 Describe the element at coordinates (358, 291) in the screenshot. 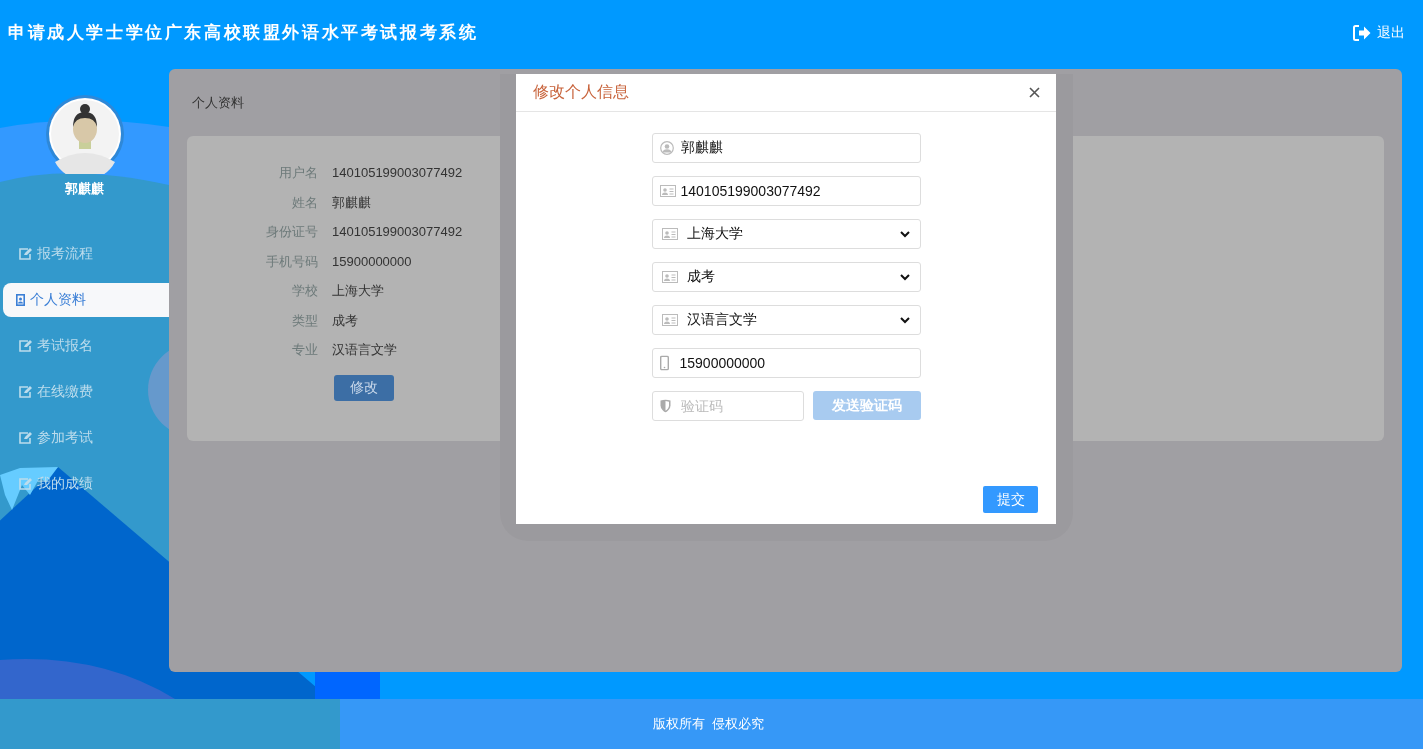

I see `field-value: 上海大学` at that location.